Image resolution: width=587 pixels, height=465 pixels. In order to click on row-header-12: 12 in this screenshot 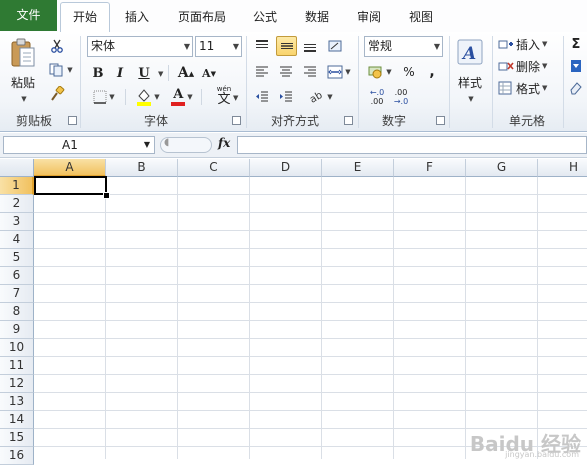, I will do `click(17, 384)`.